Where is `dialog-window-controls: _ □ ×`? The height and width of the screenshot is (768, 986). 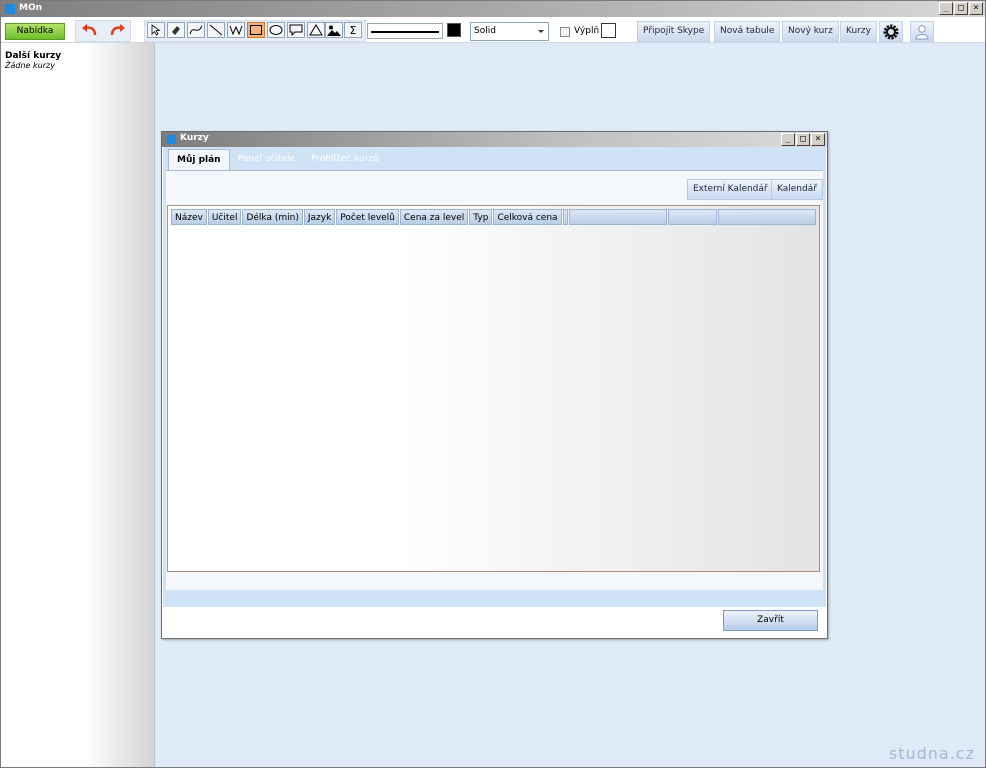 dialog-window-controls: _ □ × is located at coordinates (803, 139).